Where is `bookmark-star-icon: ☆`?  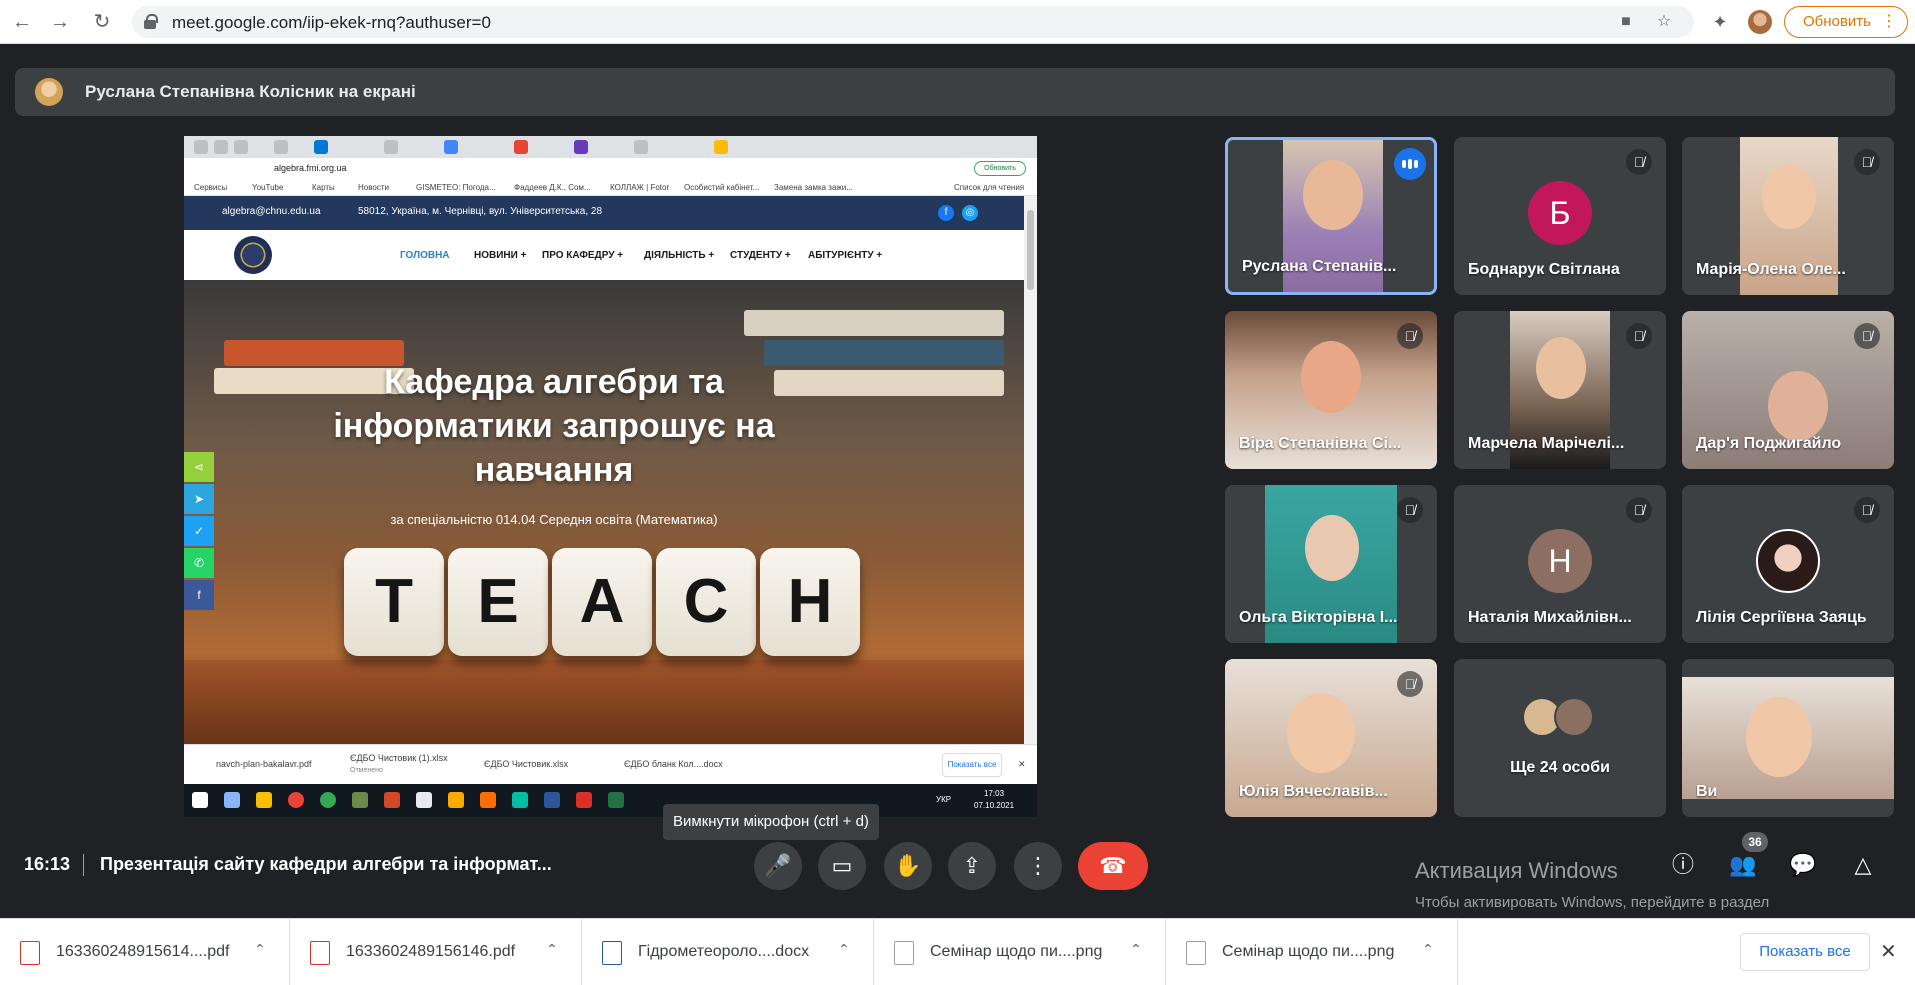 bookmark-star-icon: ☆ is located at coordinates (1664, 22).